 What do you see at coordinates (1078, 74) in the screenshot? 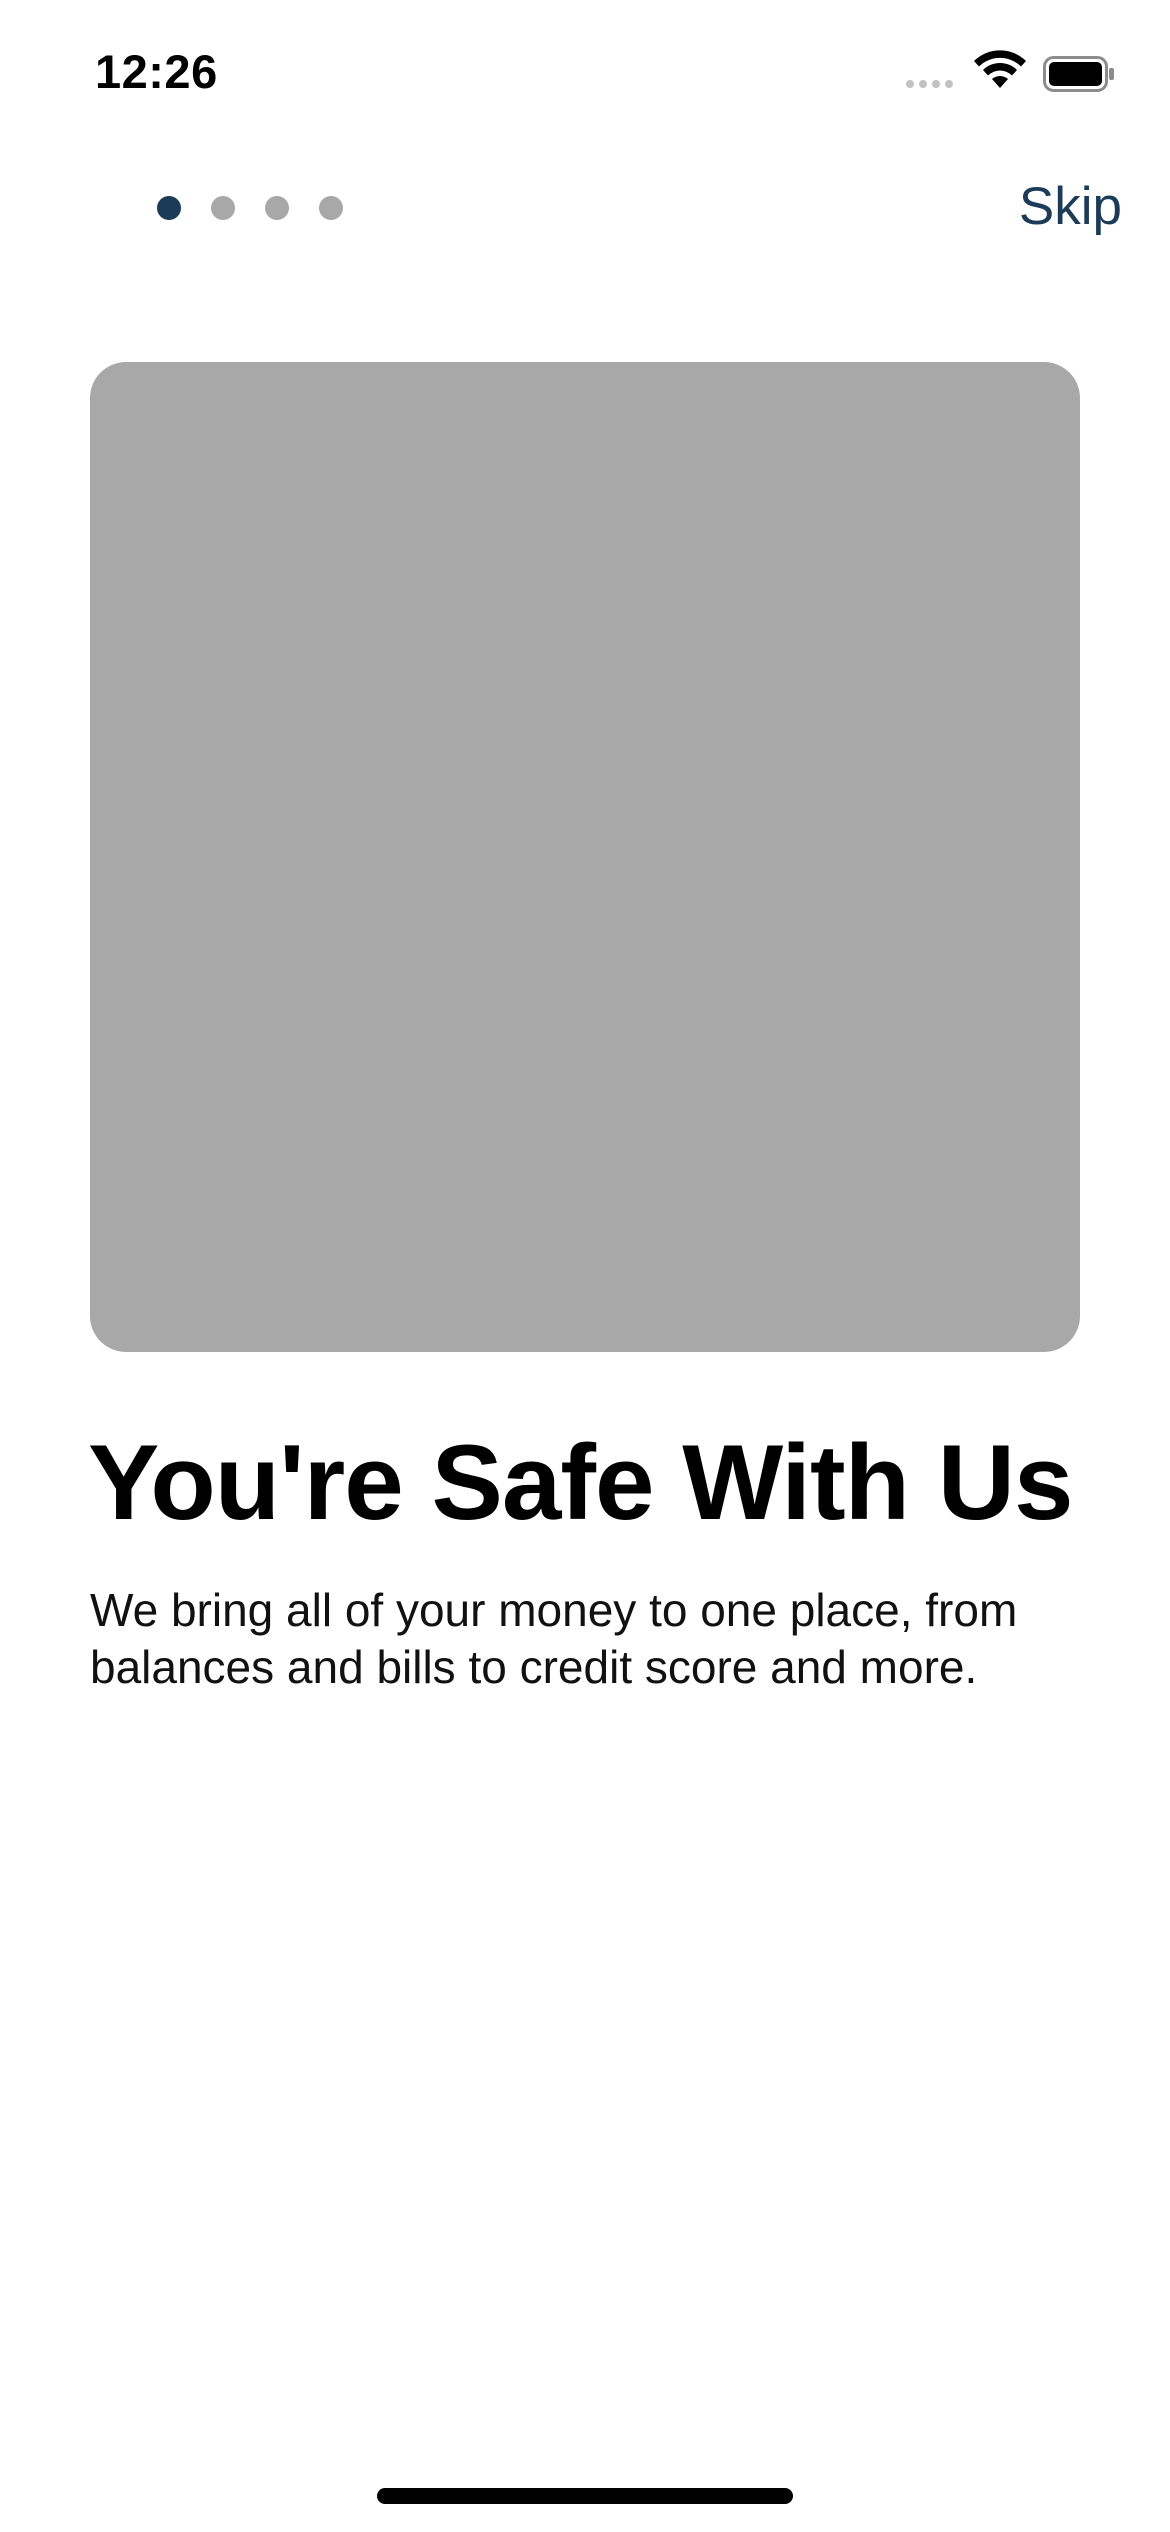
I see `battery-icon` at bounding box center [1078, 74].